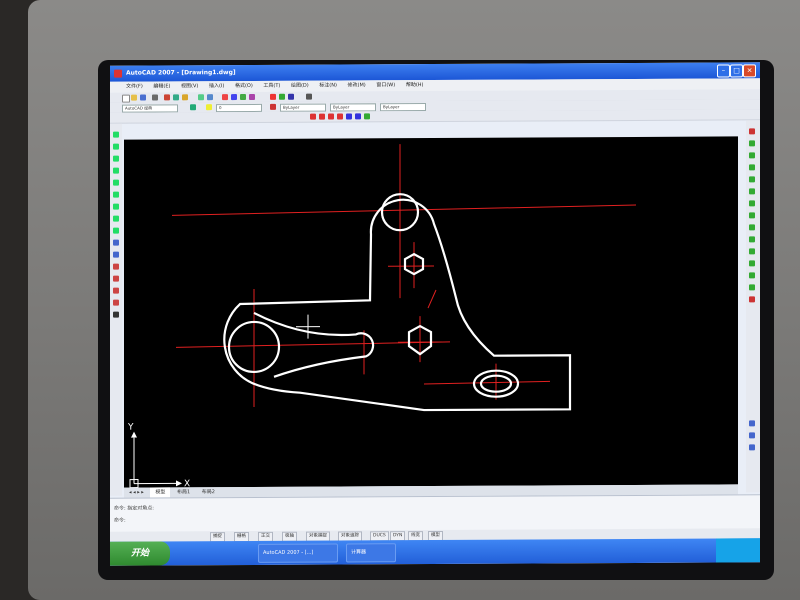  Describe the element at coordinates (116, 170) in the screenshot. I see `polygon-icon` at that location.